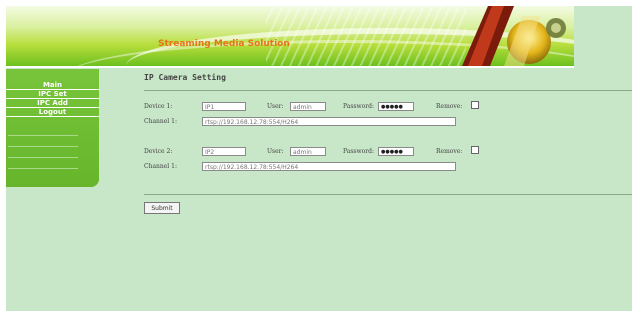  Describe the element at coordinates (158, 151) in the screenshot. I see `device-2-label: Device 2:` at that location.